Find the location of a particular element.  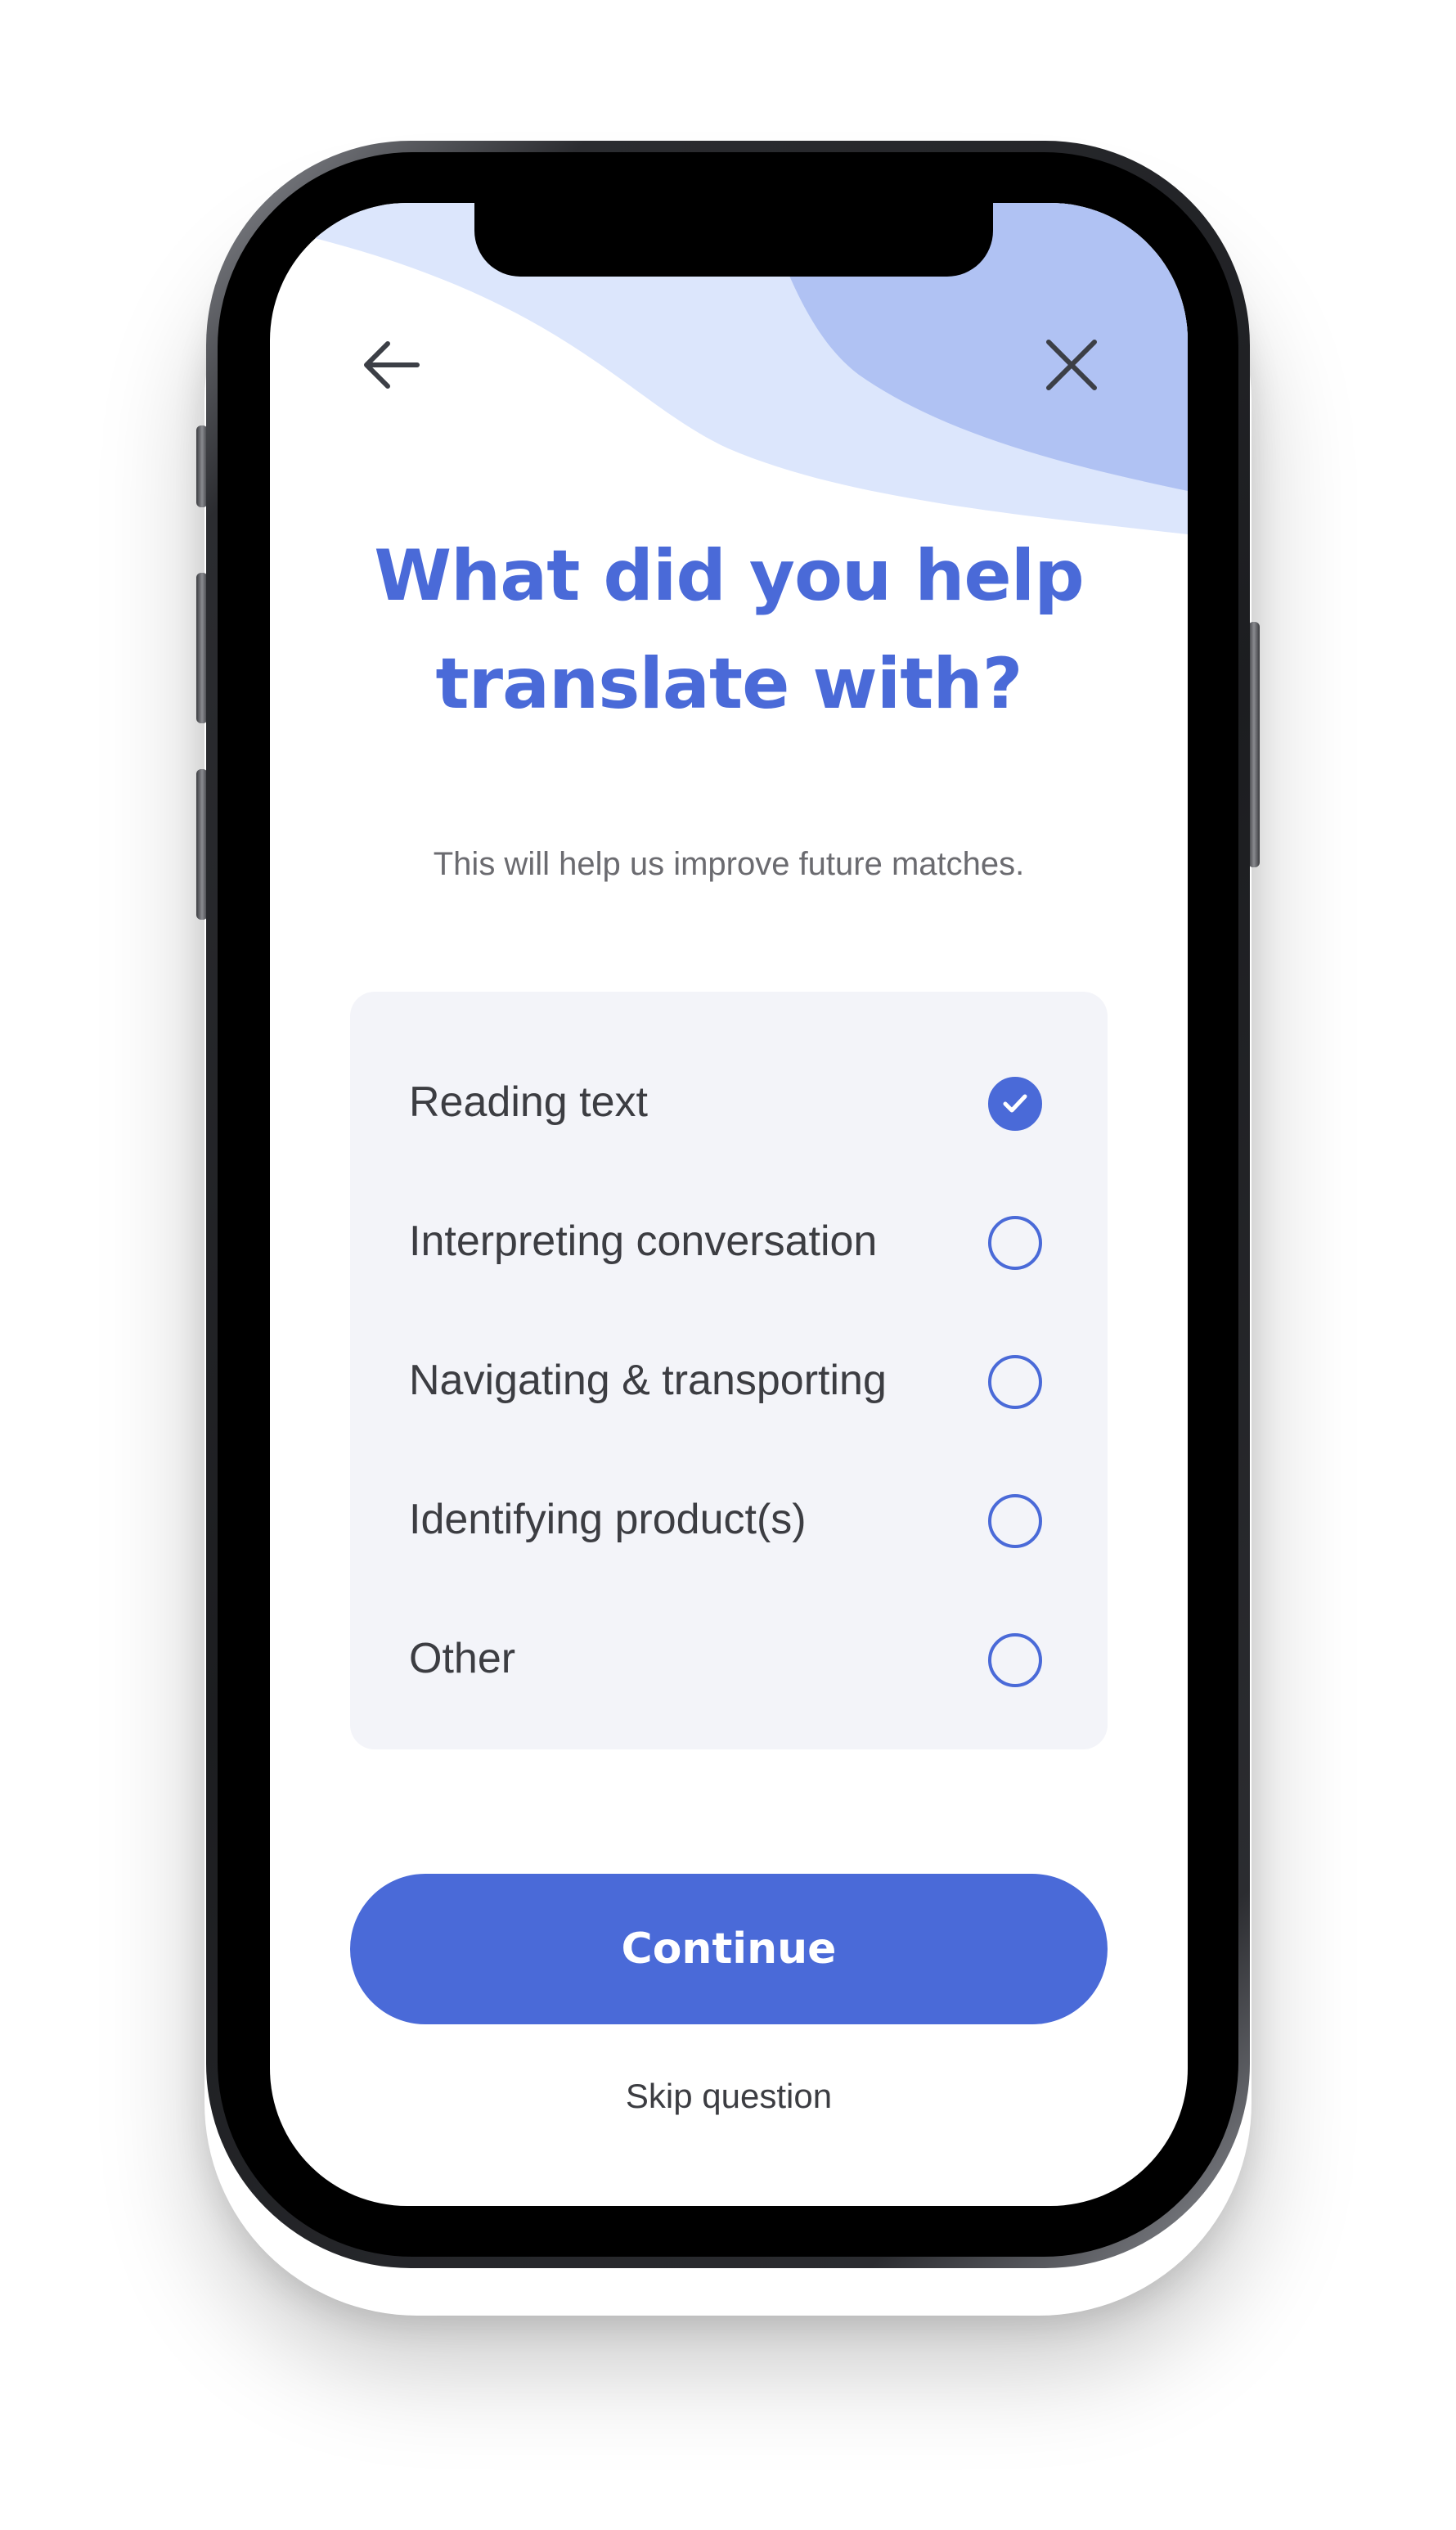

power-button is located at coordinates (1254, 744).